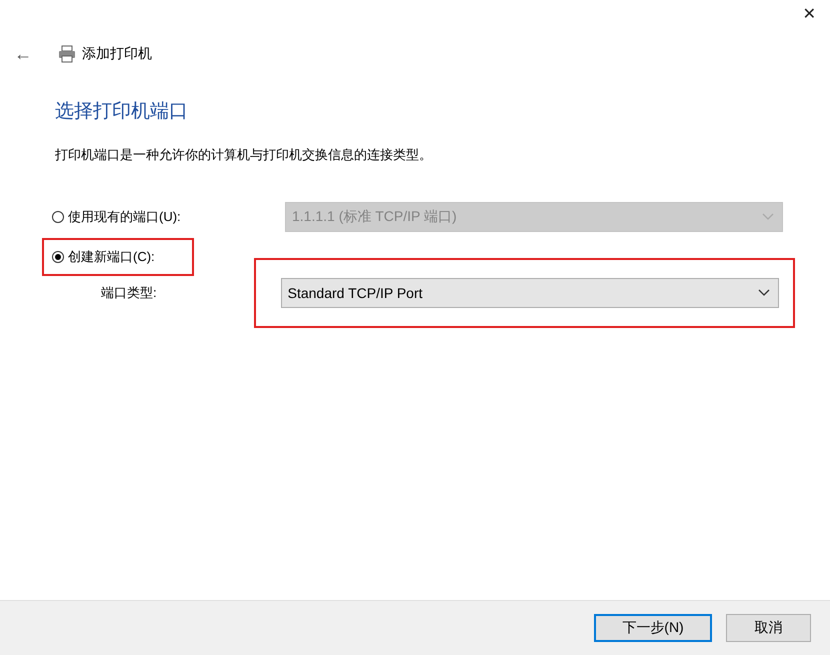 The image size is (830, 655). Describe the element at coordinates (244, 155) in the screenshot. I see `description-text: 打印机端口是一种允许你的计算机与打印机交换信息的连接类型。` at that location.